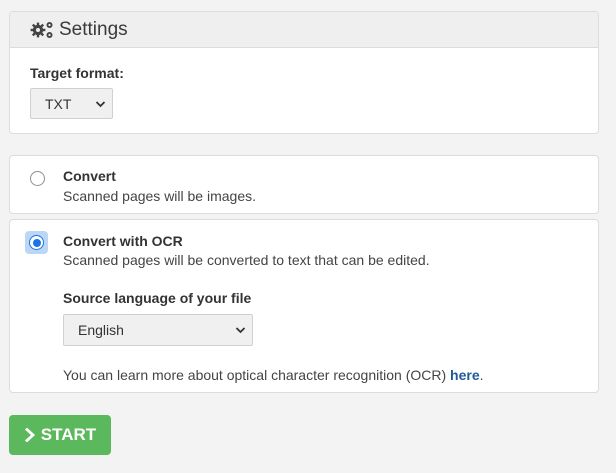 Image resolution: width=616 pixels, height=473 pixels. Describe the element at coordinates (93, 29) in the screenshot. I see `settings-title: Settings` at that location.